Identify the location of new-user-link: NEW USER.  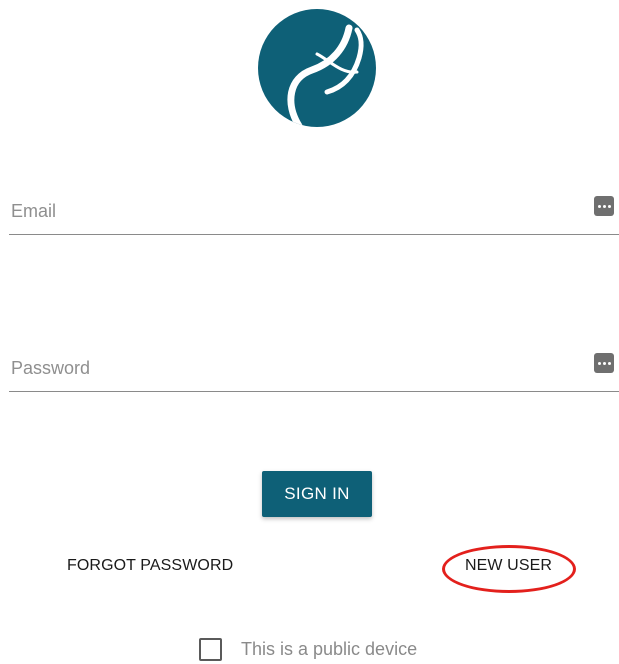
(508, 566).